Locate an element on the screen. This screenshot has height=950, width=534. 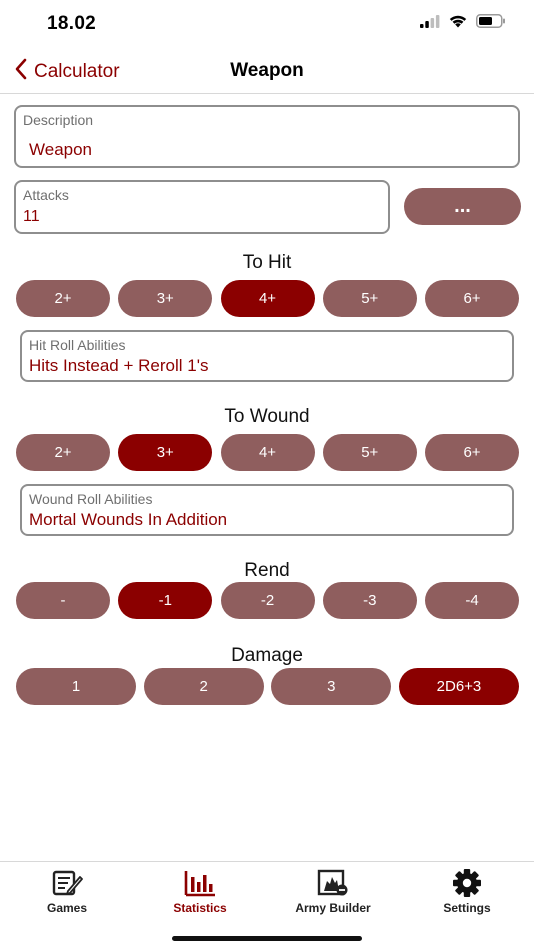
home-indicator is located at coordinates (267, 938).